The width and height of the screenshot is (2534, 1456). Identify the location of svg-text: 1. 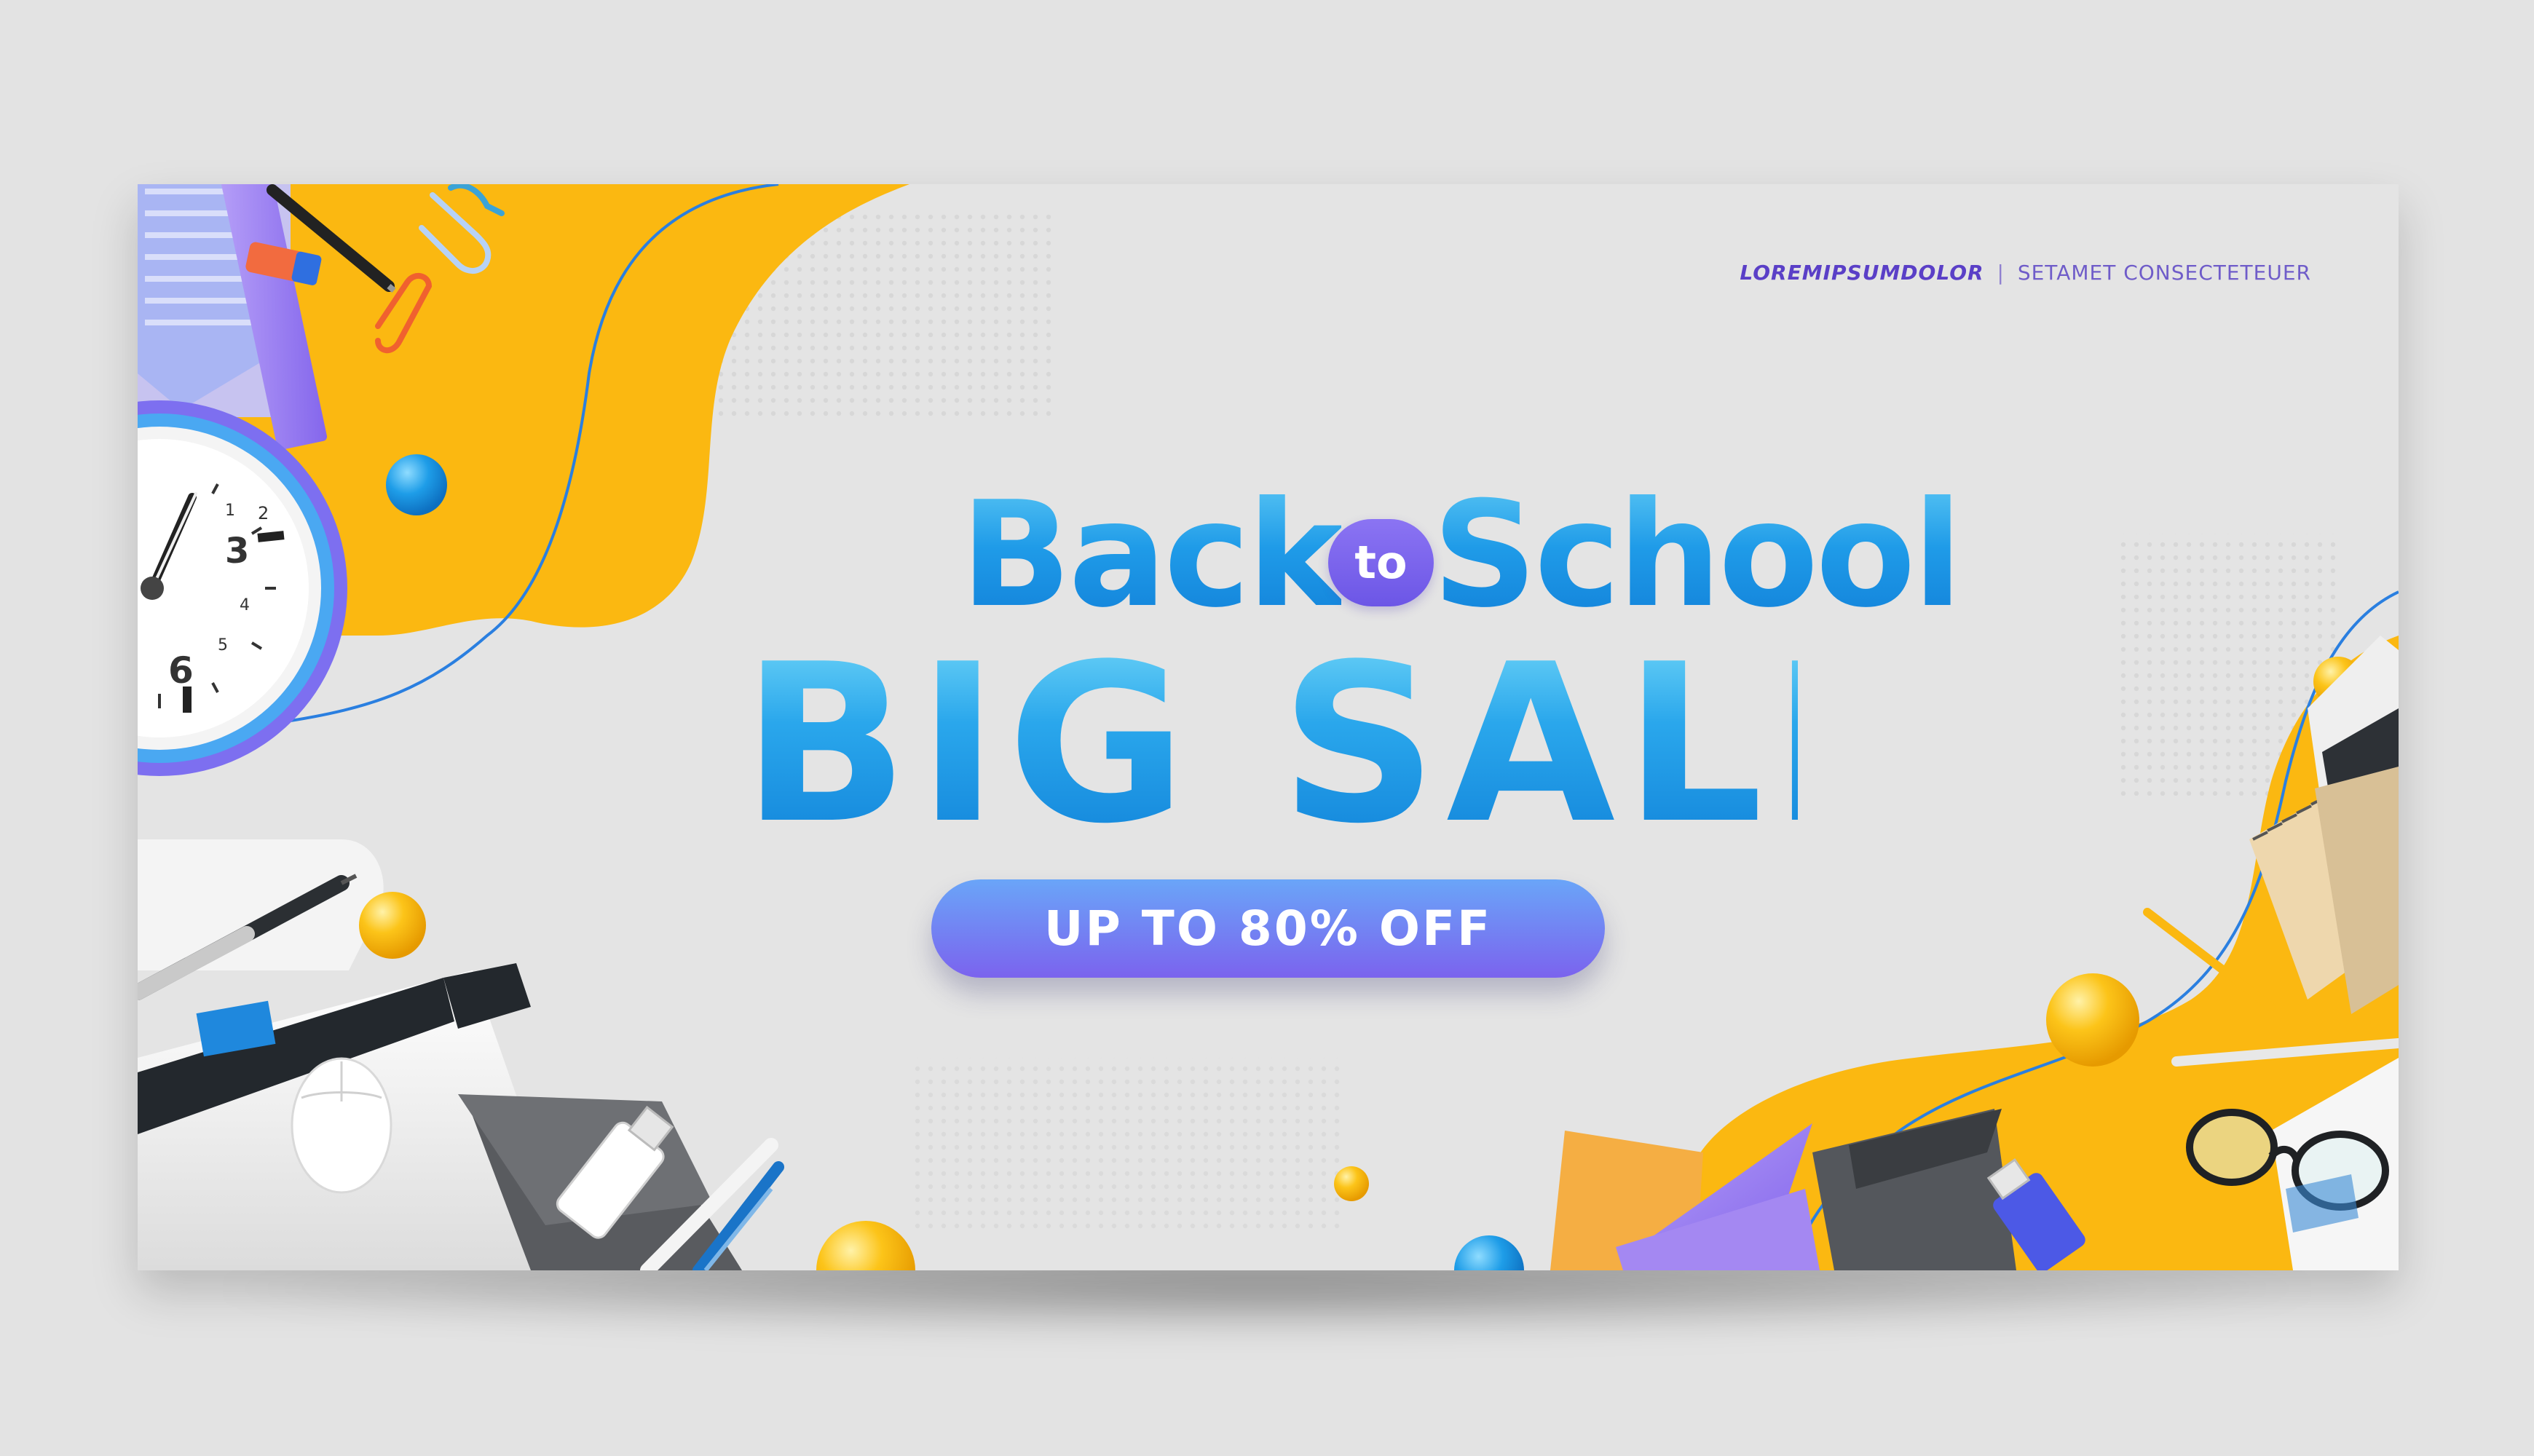
(230, 511).